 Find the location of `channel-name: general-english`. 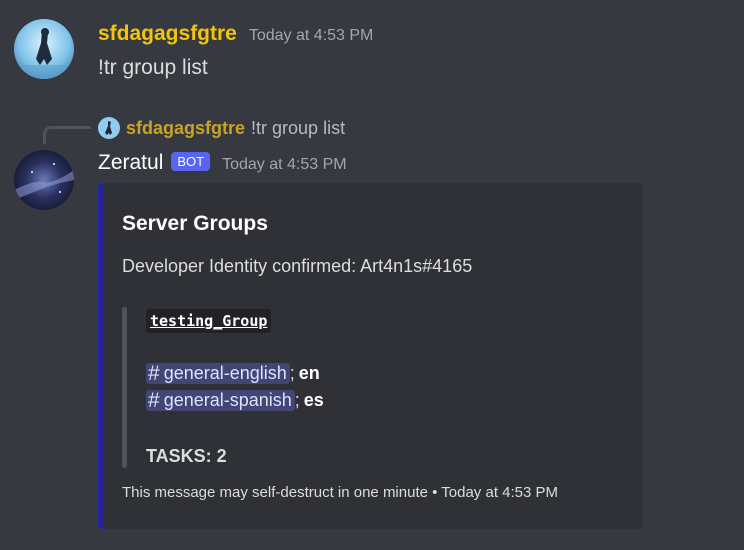

channel-name: general-english is located at coordinates (225, 373).